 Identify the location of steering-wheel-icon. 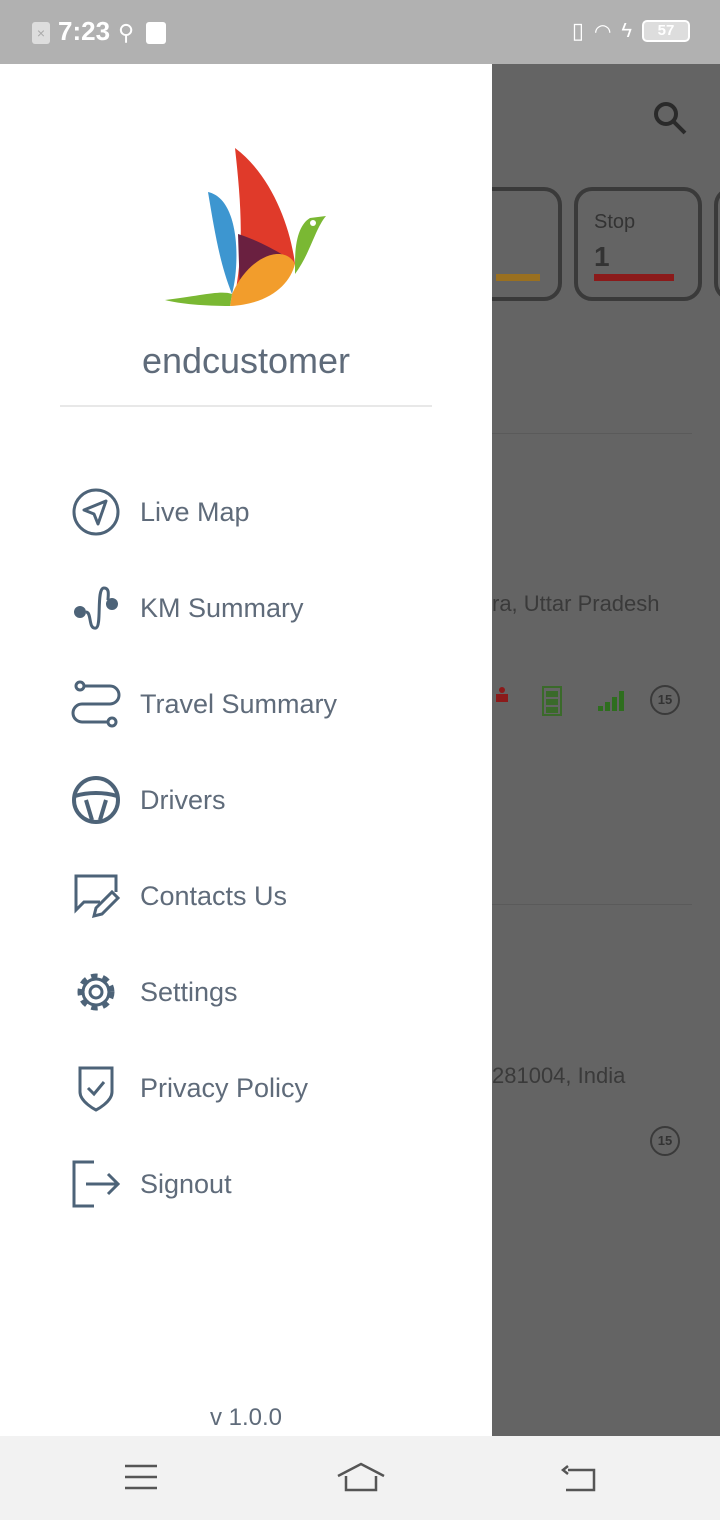
(96, 800).